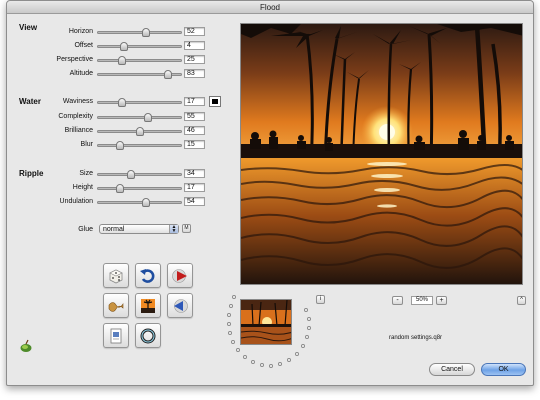 This screenshot has width=540, height=400. What do you see at coordinates (194, 101) in the screenshot?
I see `waviness-field: 17` at bounding box center [194, 101].